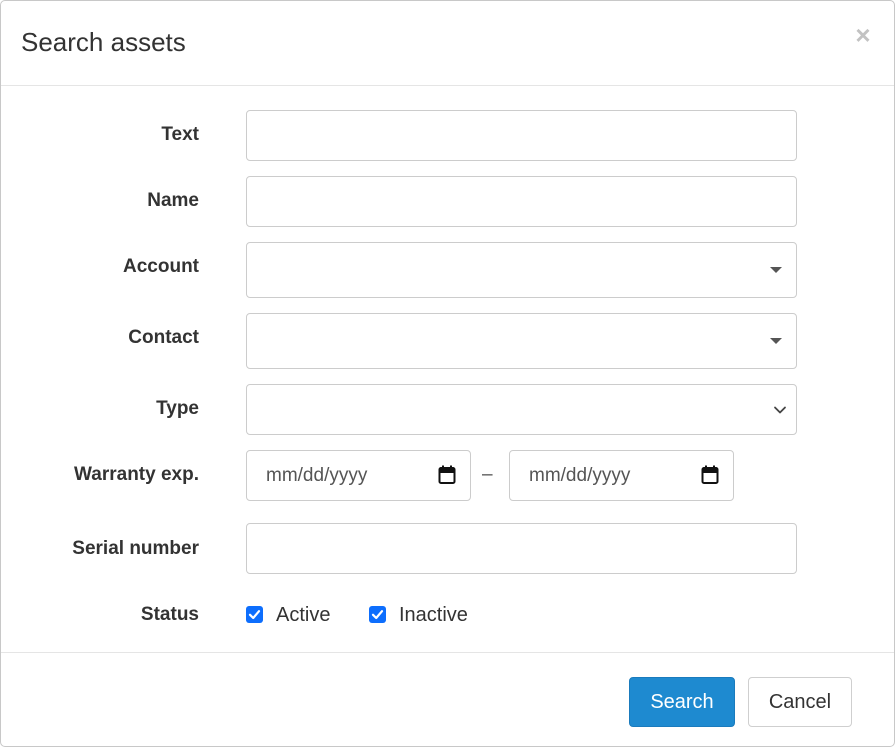  I want to click on text-label: Text, so click(180, 134).